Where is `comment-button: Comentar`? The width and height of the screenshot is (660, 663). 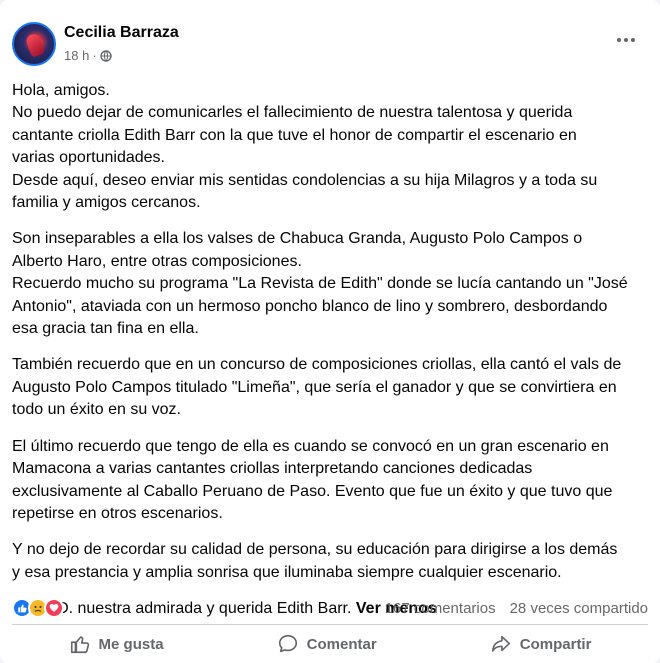
comment-button: Comentar is located at coordinates (327, 644).